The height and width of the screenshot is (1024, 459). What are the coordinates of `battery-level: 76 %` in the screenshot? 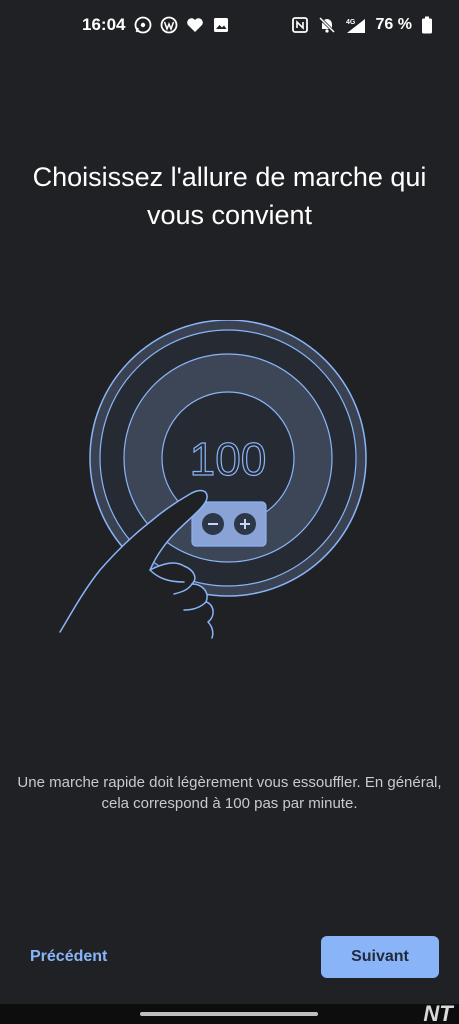 It's located at (393, 24).